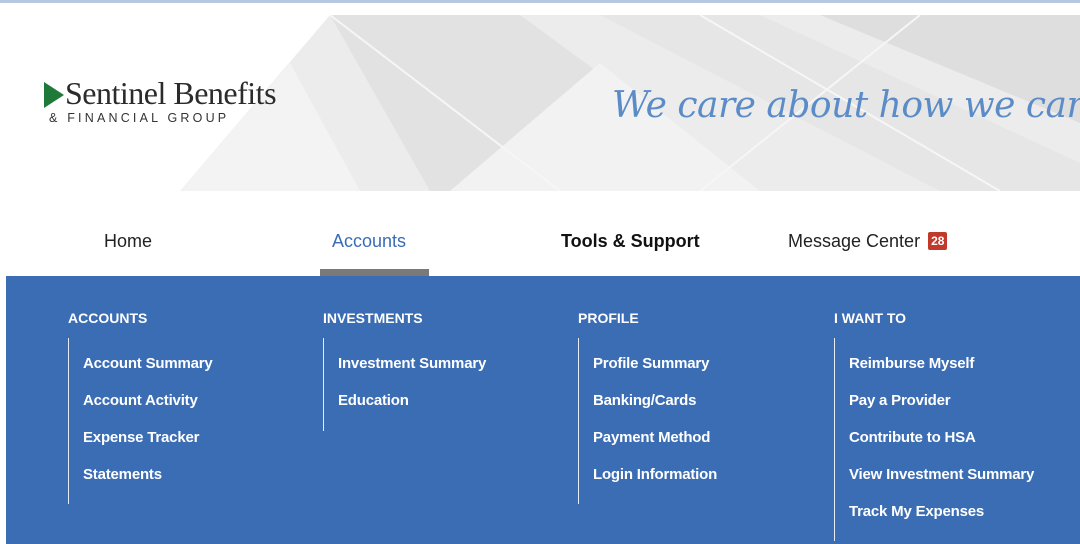  I want to click on menu-link-contribute-to-hsa: Contribute to HSA, so click(912, 437).